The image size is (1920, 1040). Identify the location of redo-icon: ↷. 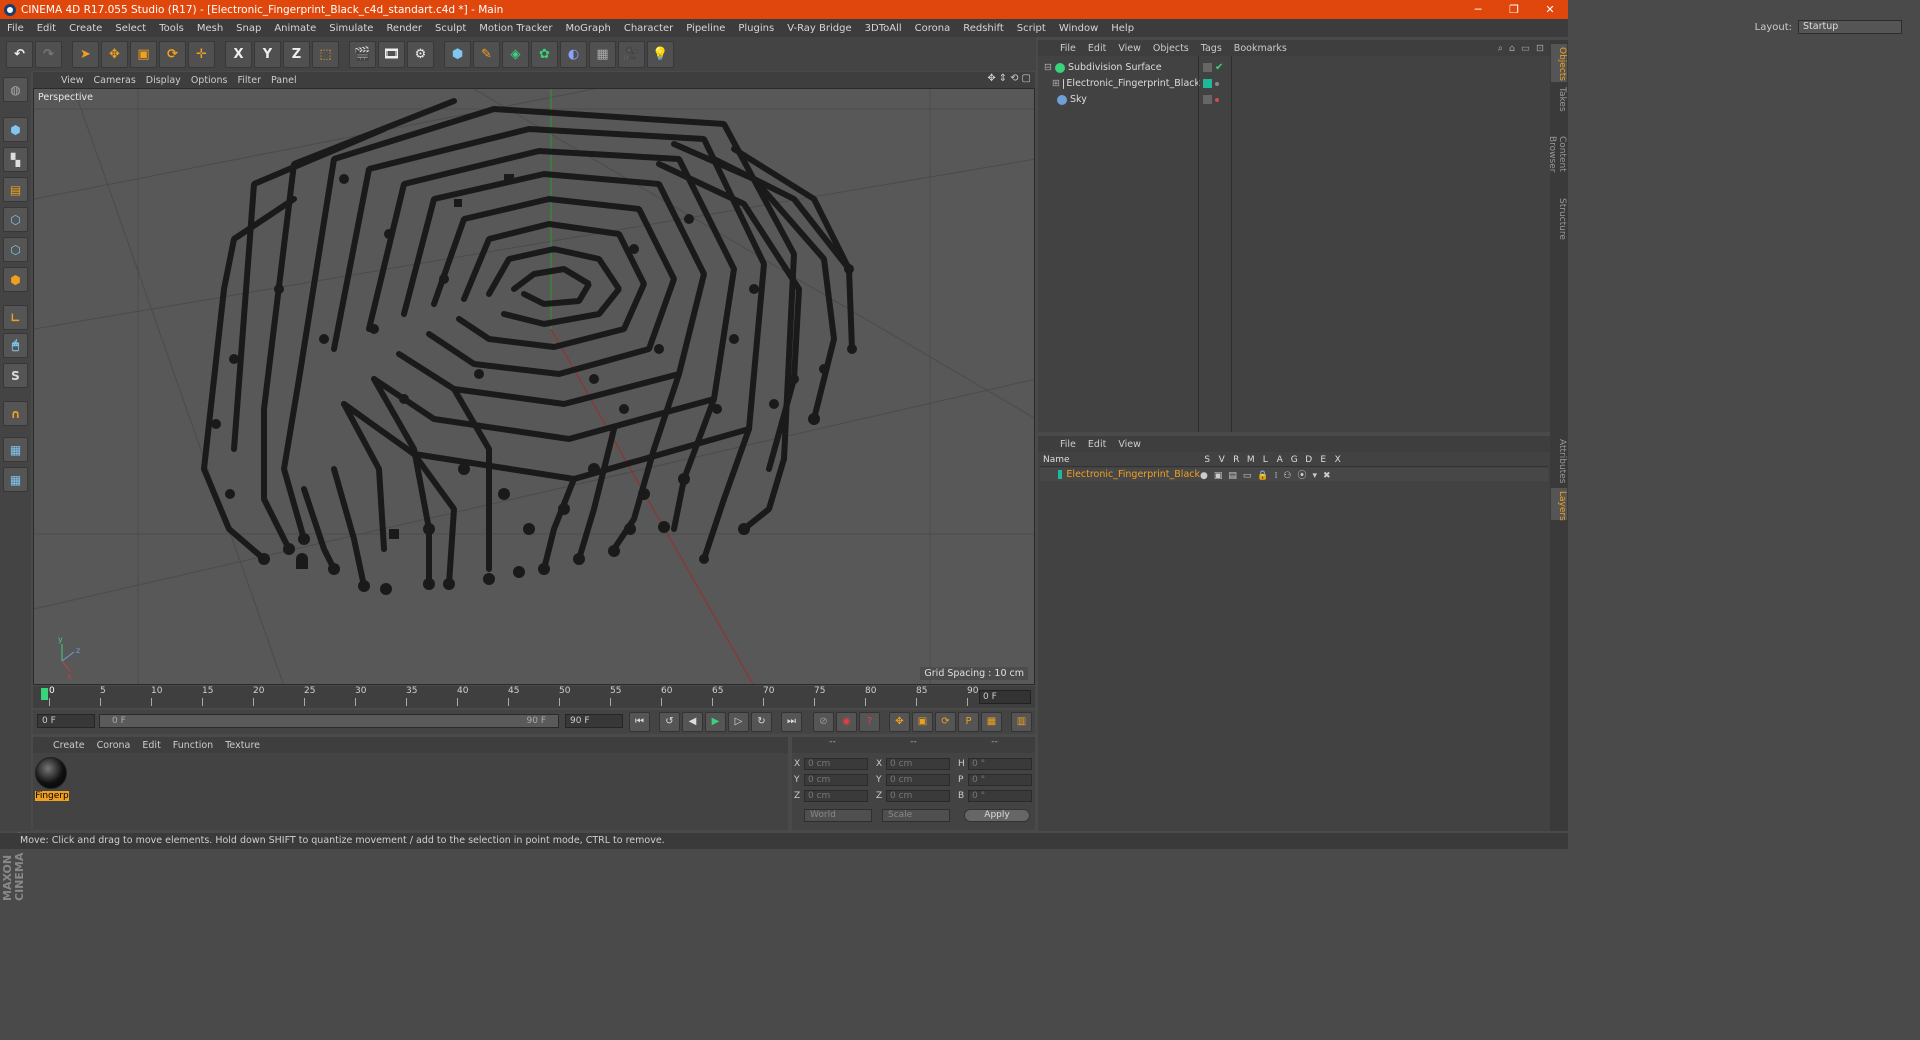
(48, 54).